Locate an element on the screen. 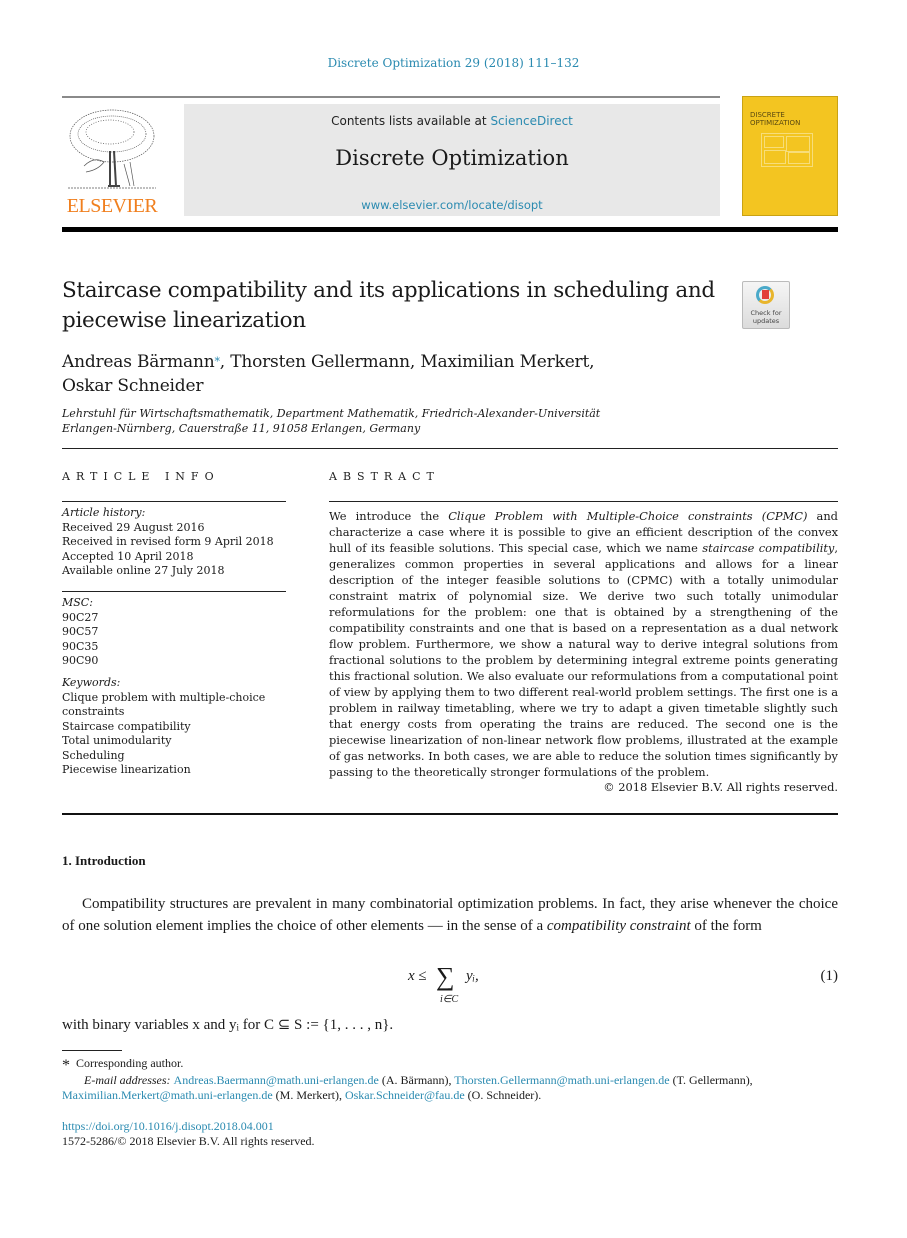 This screenshot has height=1238, width=907. sciencedirect-link: ScienceDirect is located at coordinates (531, 121).